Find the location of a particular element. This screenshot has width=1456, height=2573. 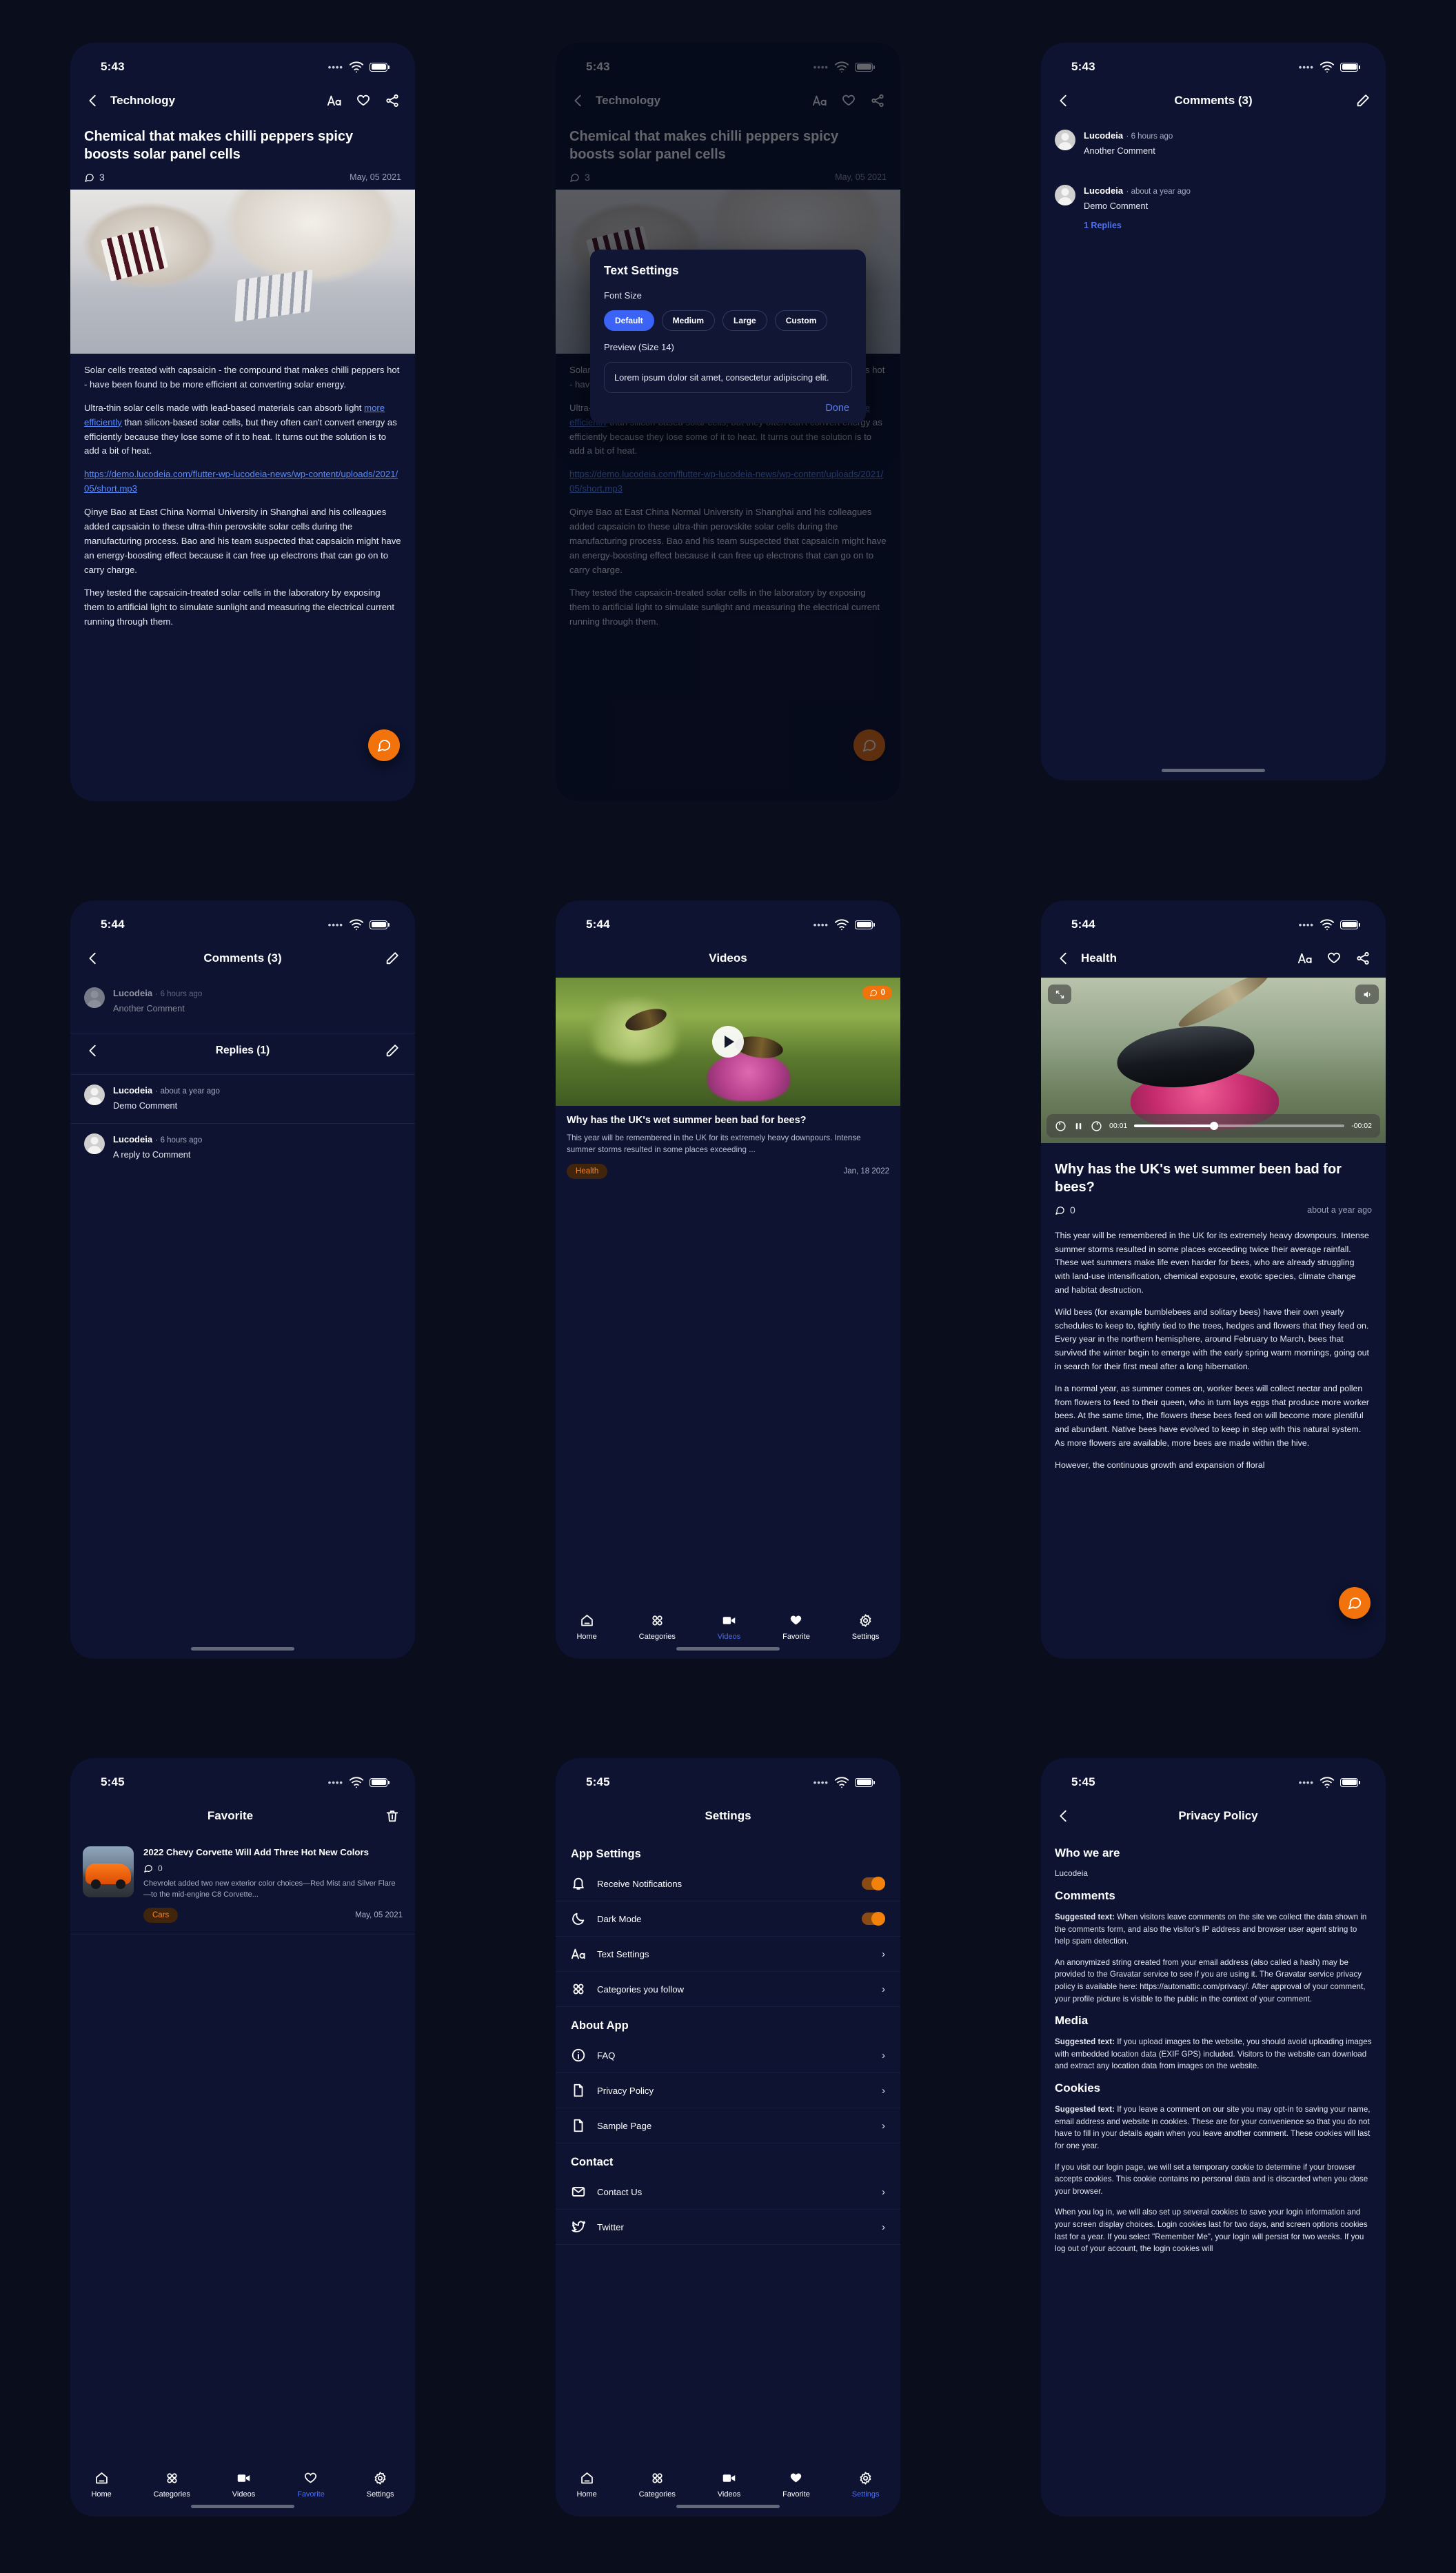

article-hero-image is located at coordinates (243, 272).